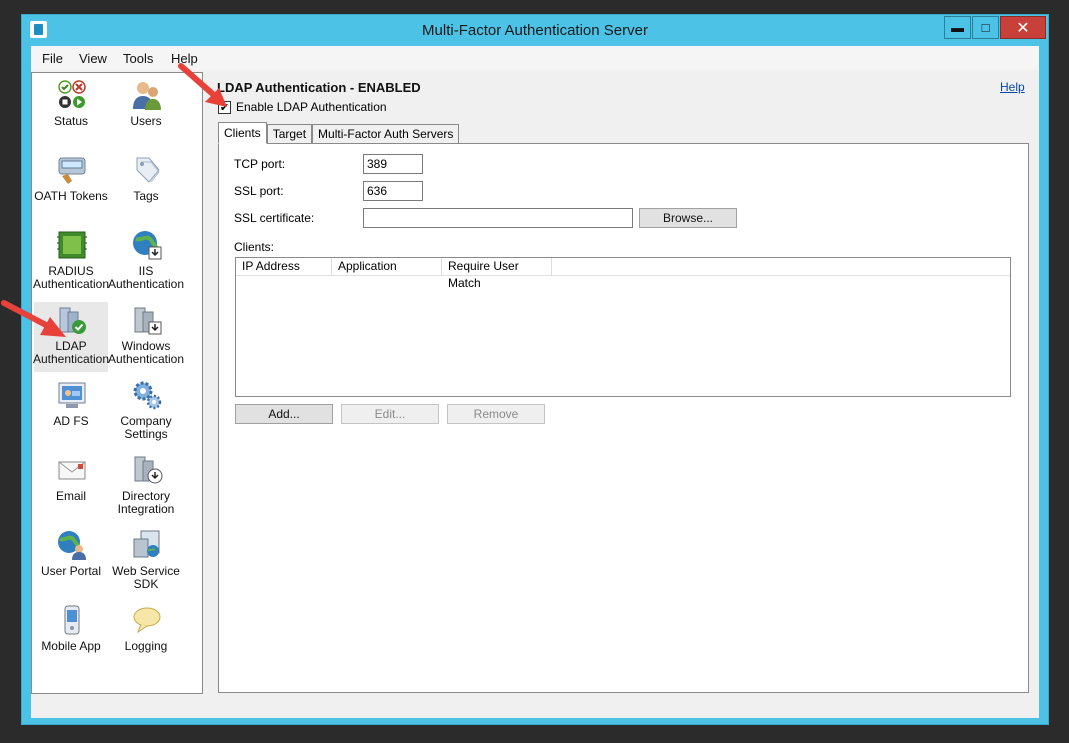 The width and height of the screenshot is (1069, 743). I want to click on column-ip-address: IP Address, so click(284, 267).